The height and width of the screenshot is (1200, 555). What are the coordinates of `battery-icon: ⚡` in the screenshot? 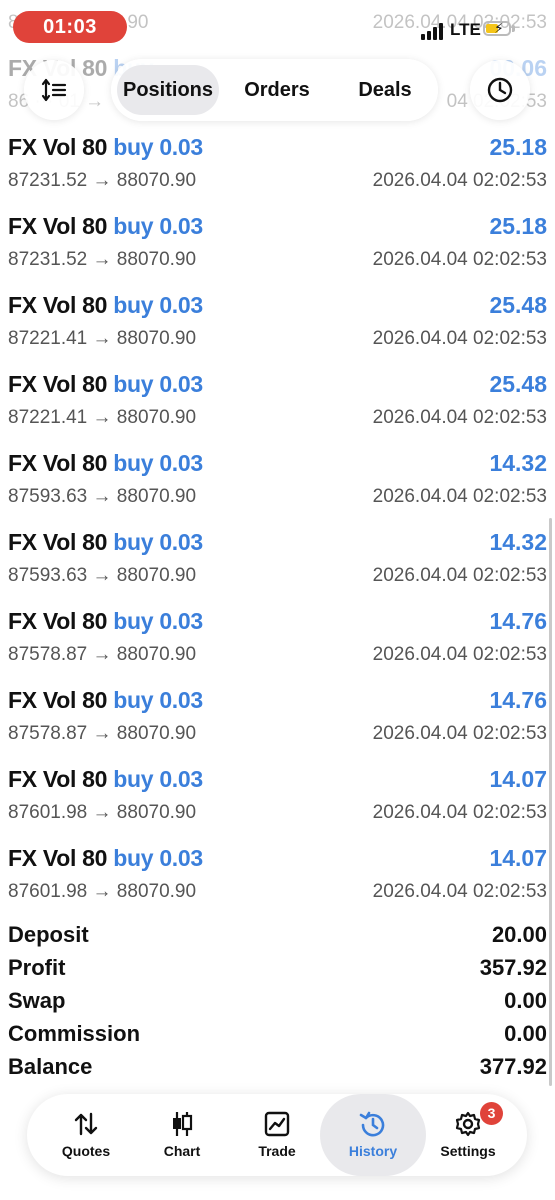 It's located at (497, 28).